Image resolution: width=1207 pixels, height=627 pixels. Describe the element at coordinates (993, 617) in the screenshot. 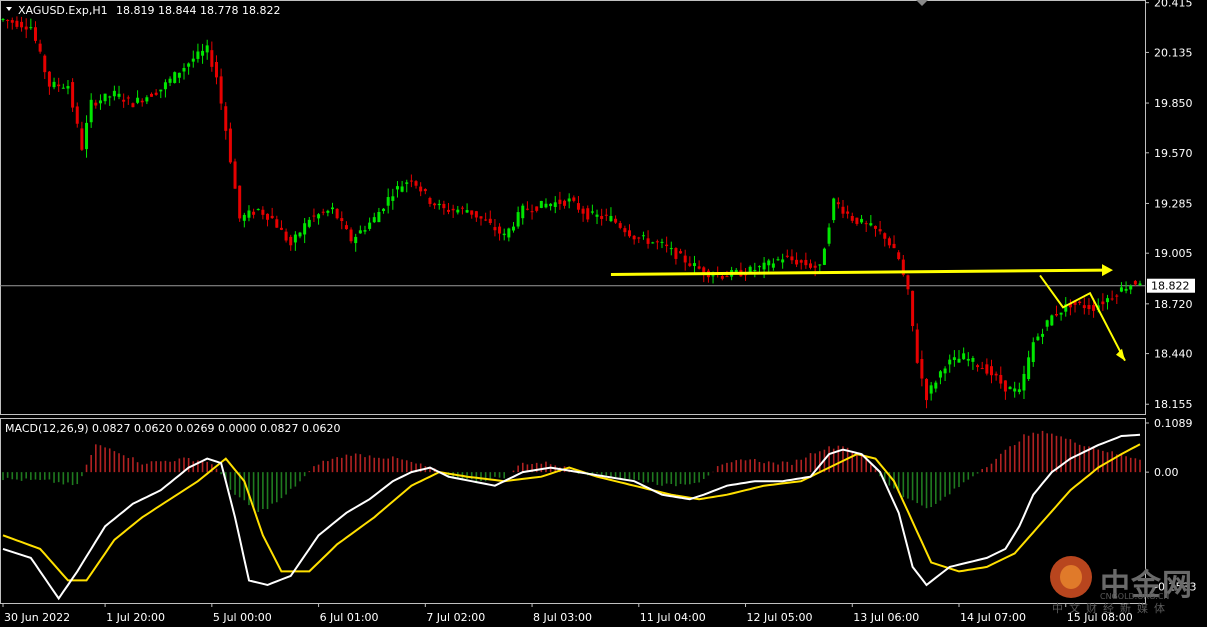

I see `time-tick-label: 14 Jul 07:00` at that location.